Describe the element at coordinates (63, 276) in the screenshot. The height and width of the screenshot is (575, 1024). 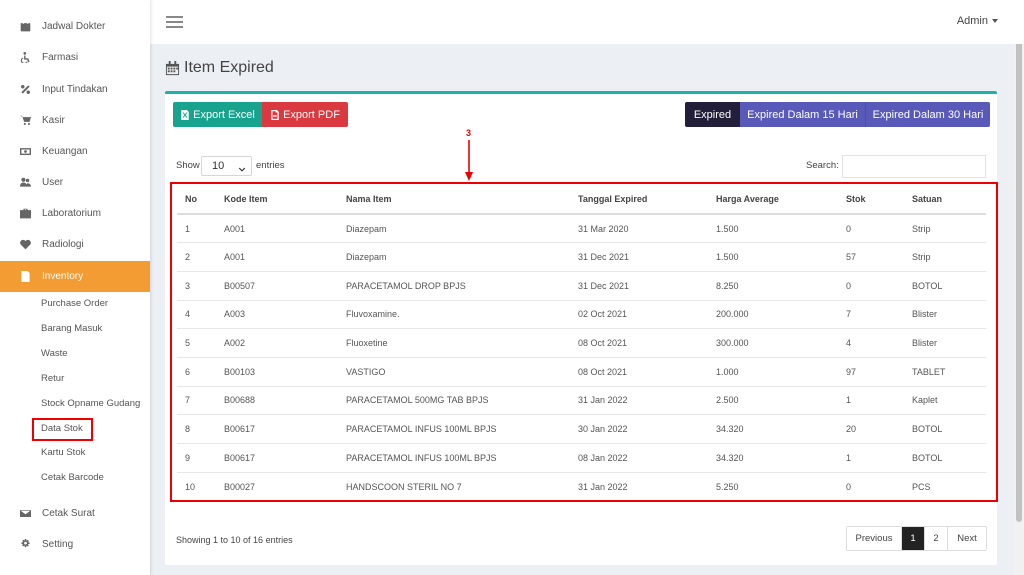
I see `sidebar-item-label: Inventory` at that location.